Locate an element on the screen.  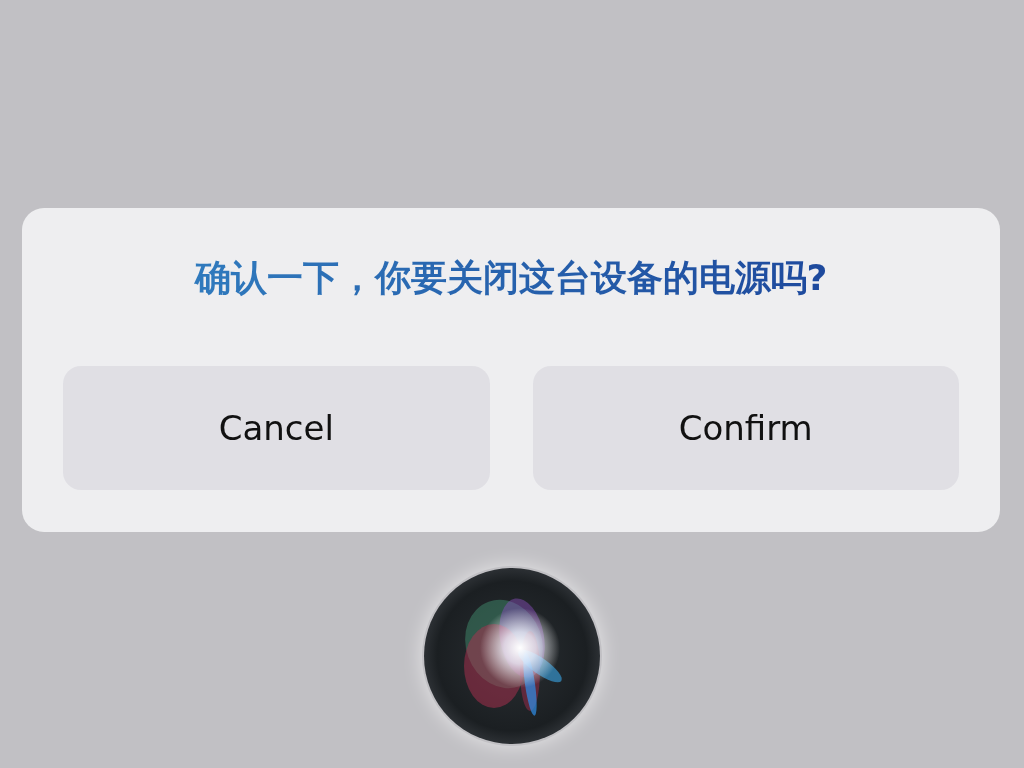
dialog-button: Confirm is located at coordinates (745, 428).